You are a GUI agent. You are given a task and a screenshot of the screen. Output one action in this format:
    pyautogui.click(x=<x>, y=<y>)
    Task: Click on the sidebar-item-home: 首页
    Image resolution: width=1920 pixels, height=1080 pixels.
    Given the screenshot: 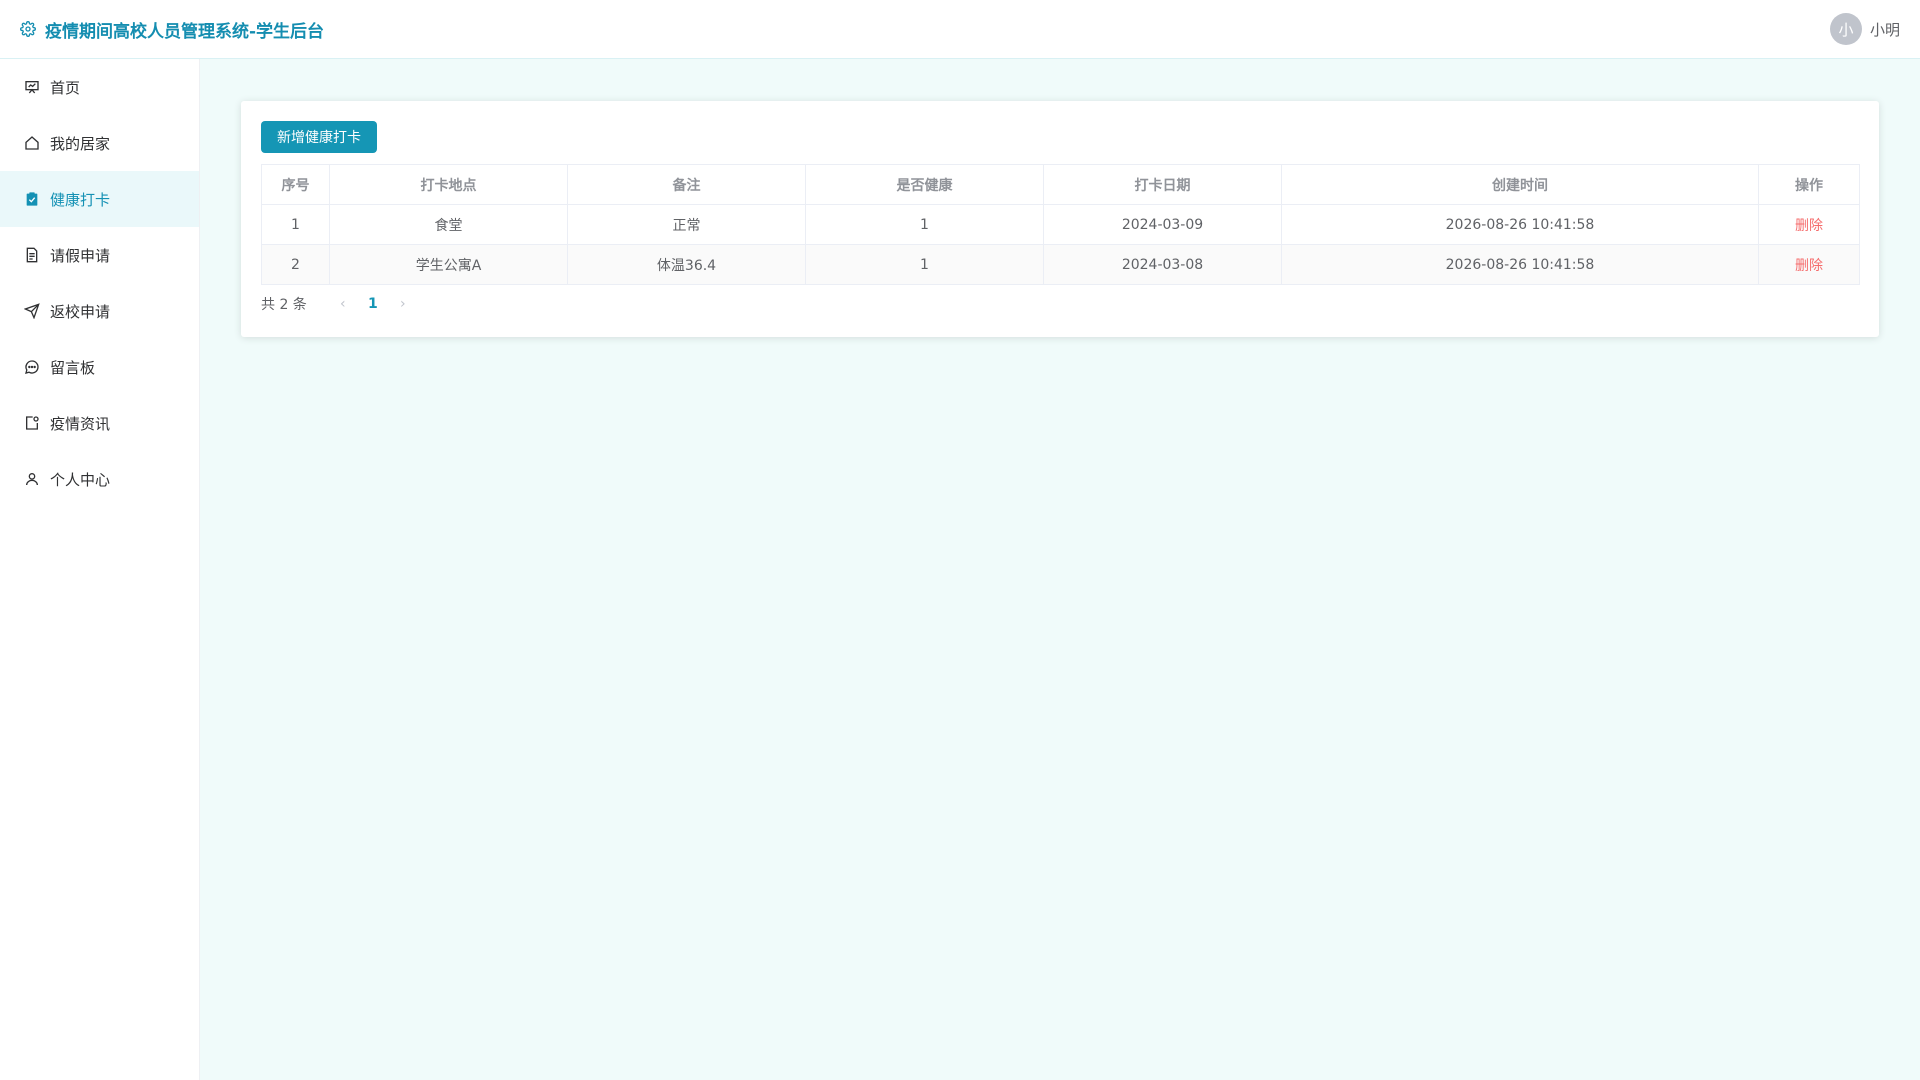 What is the action you would take?
    pyautogui.click(x=99, y=87)
    